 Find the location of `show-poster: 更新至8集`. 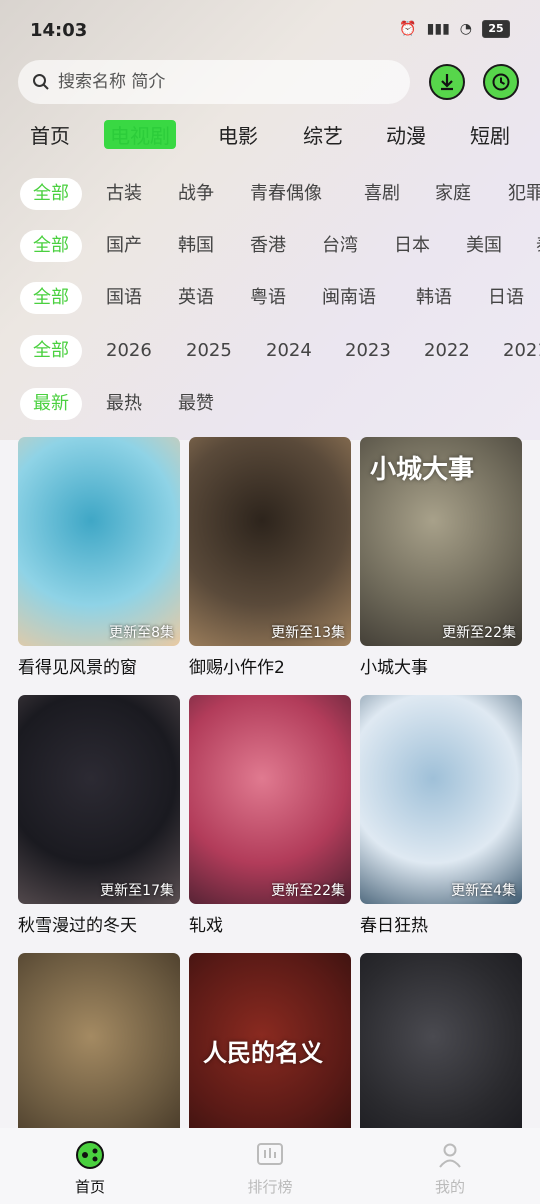

show-poster: 更新至8集 is located at coordinates (99, 541).